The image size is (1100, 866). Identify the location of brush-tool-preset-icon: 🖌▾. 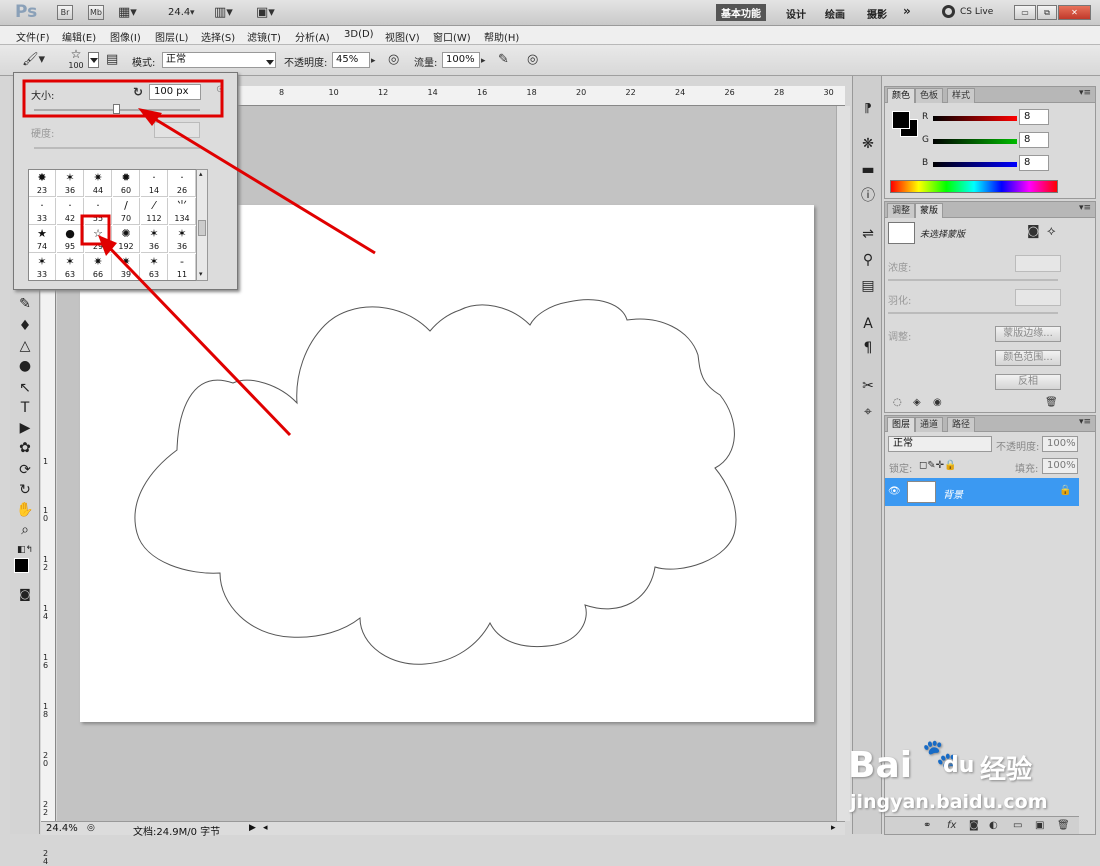
(33, 60).